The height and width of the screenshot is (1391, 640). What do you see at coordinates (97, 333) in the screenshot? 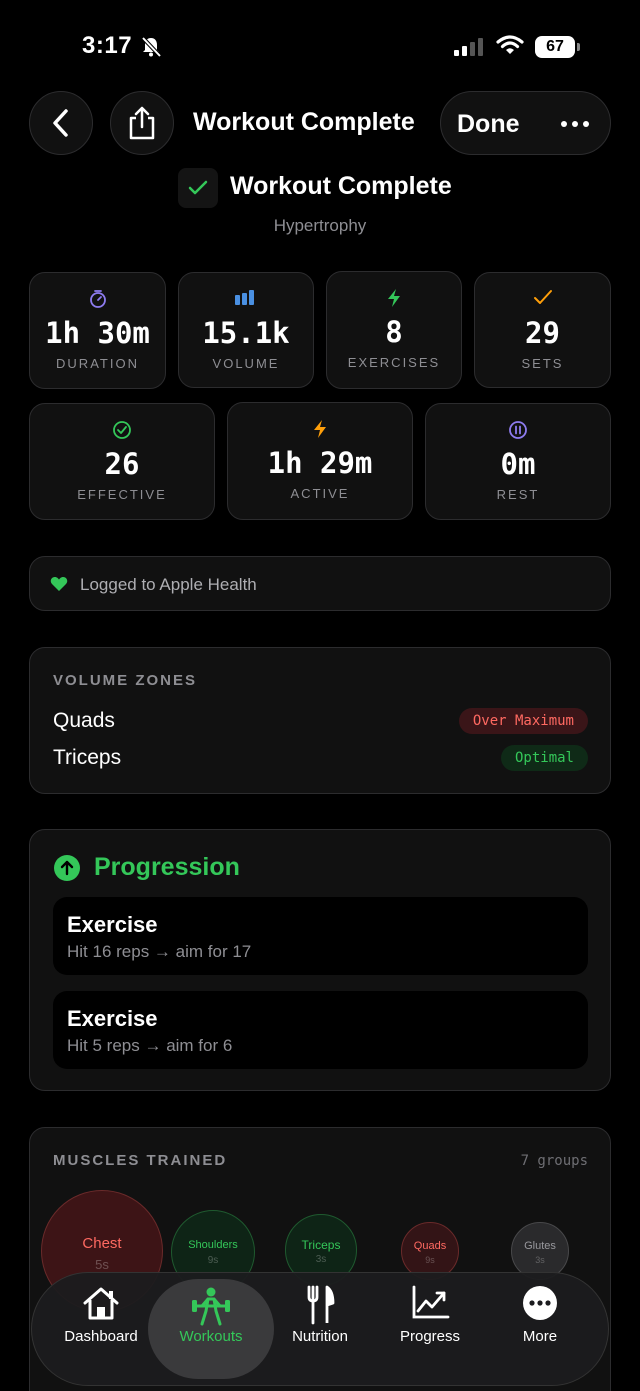
I see `stat-value: 1h 30m` at bounding box center [97, 333].